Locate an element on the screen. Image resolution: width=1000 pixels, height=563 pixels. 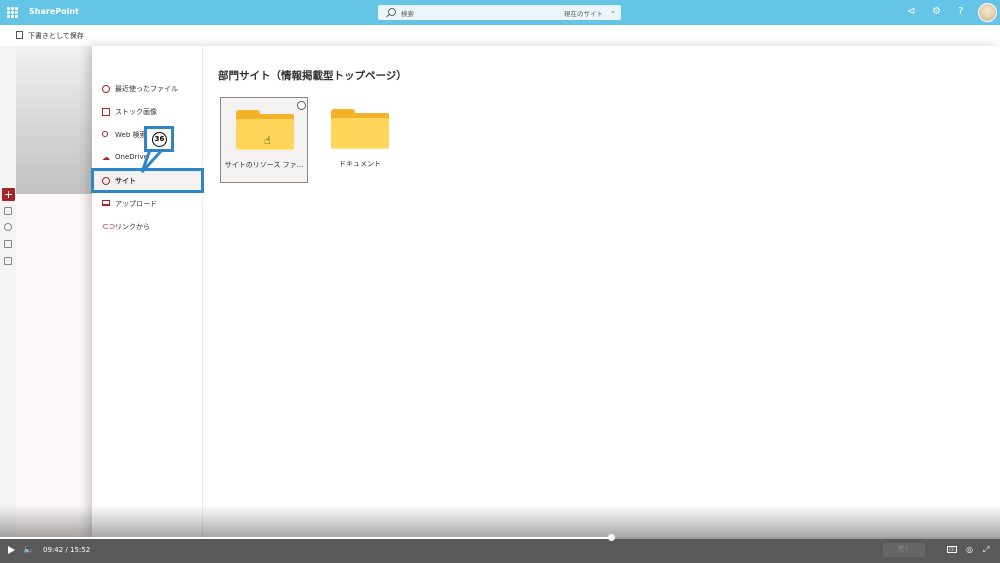
folder-icon is located at coordinates (360, 129).